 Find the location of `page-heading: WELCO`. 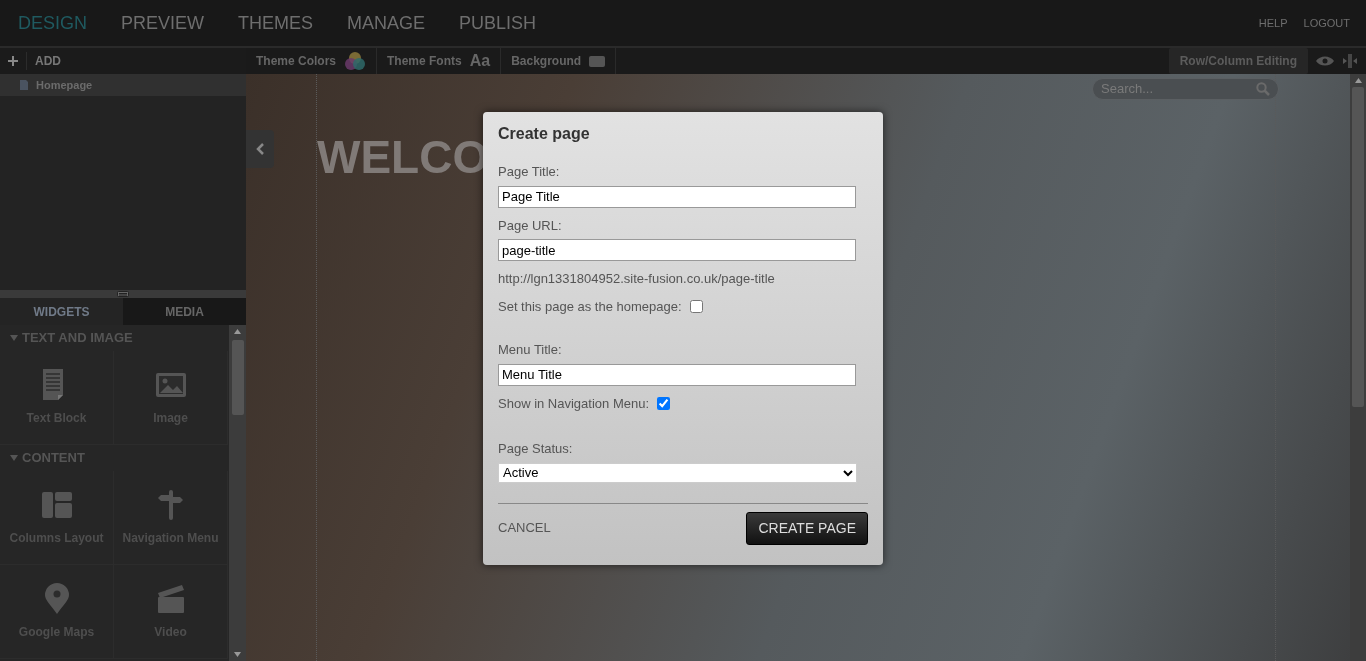

page-heading: WELCO is located at coordinates (403, 157).